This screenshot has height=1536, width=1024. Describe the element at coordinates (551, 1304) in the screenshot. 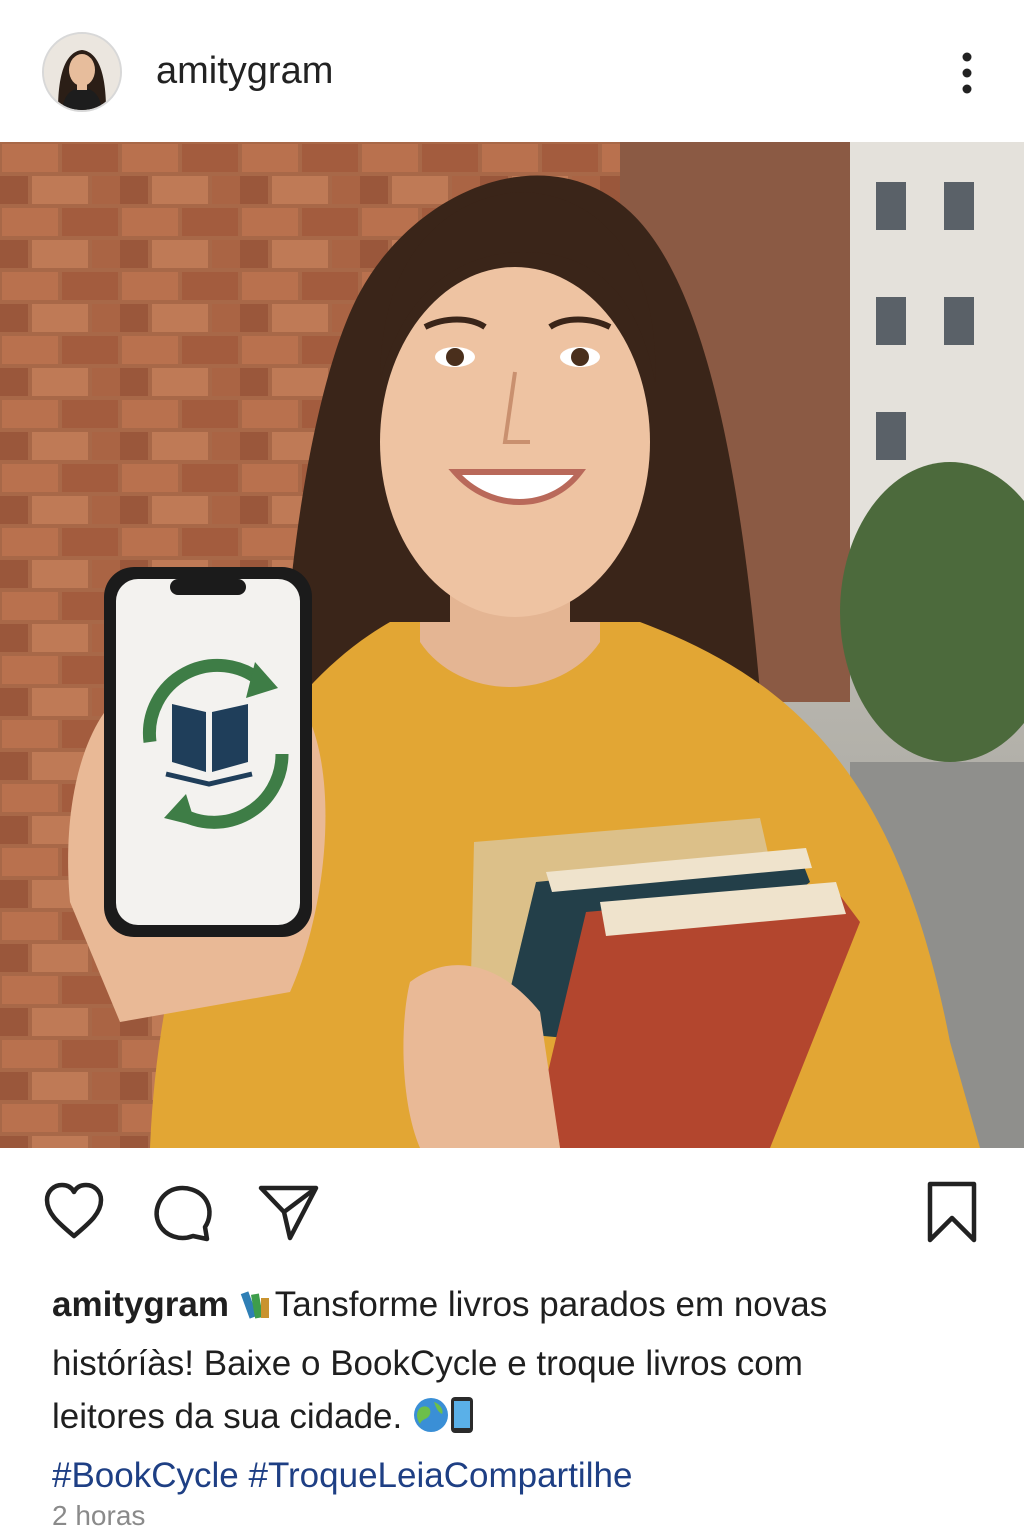

I see `caption-text-line1: Tansforme livros parados em novas` at that location.